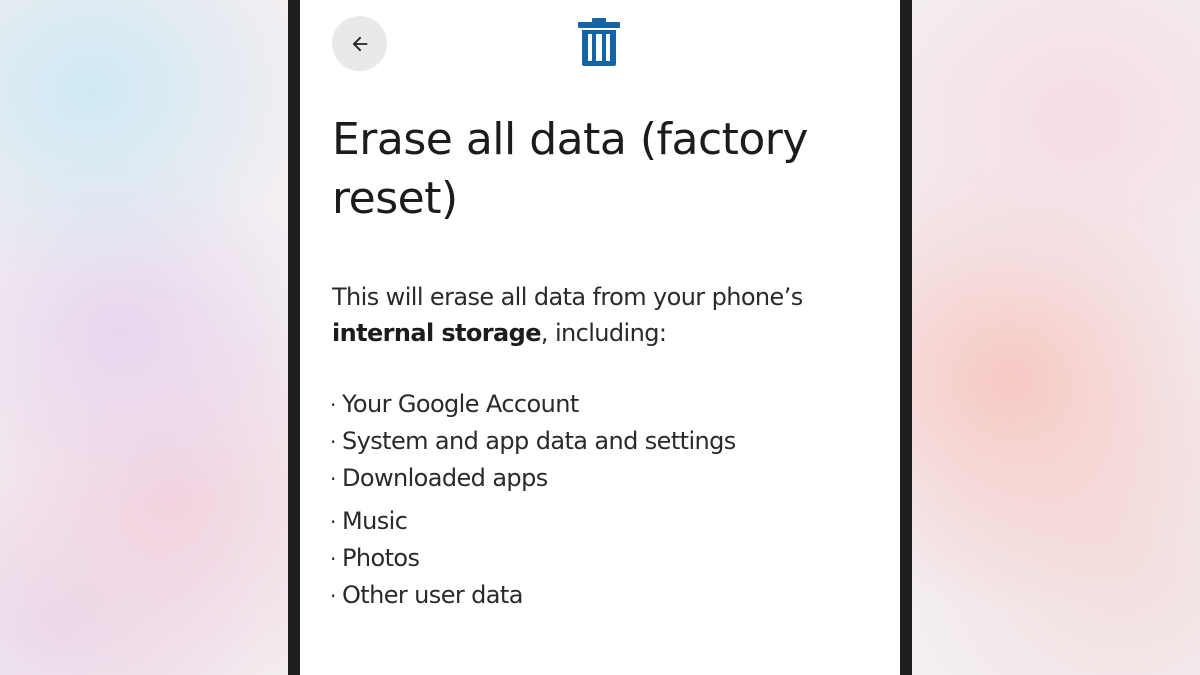 This screenshot has height=675, width=1200. I want to click on list-item: · Your Google Account, so click(533, 404).